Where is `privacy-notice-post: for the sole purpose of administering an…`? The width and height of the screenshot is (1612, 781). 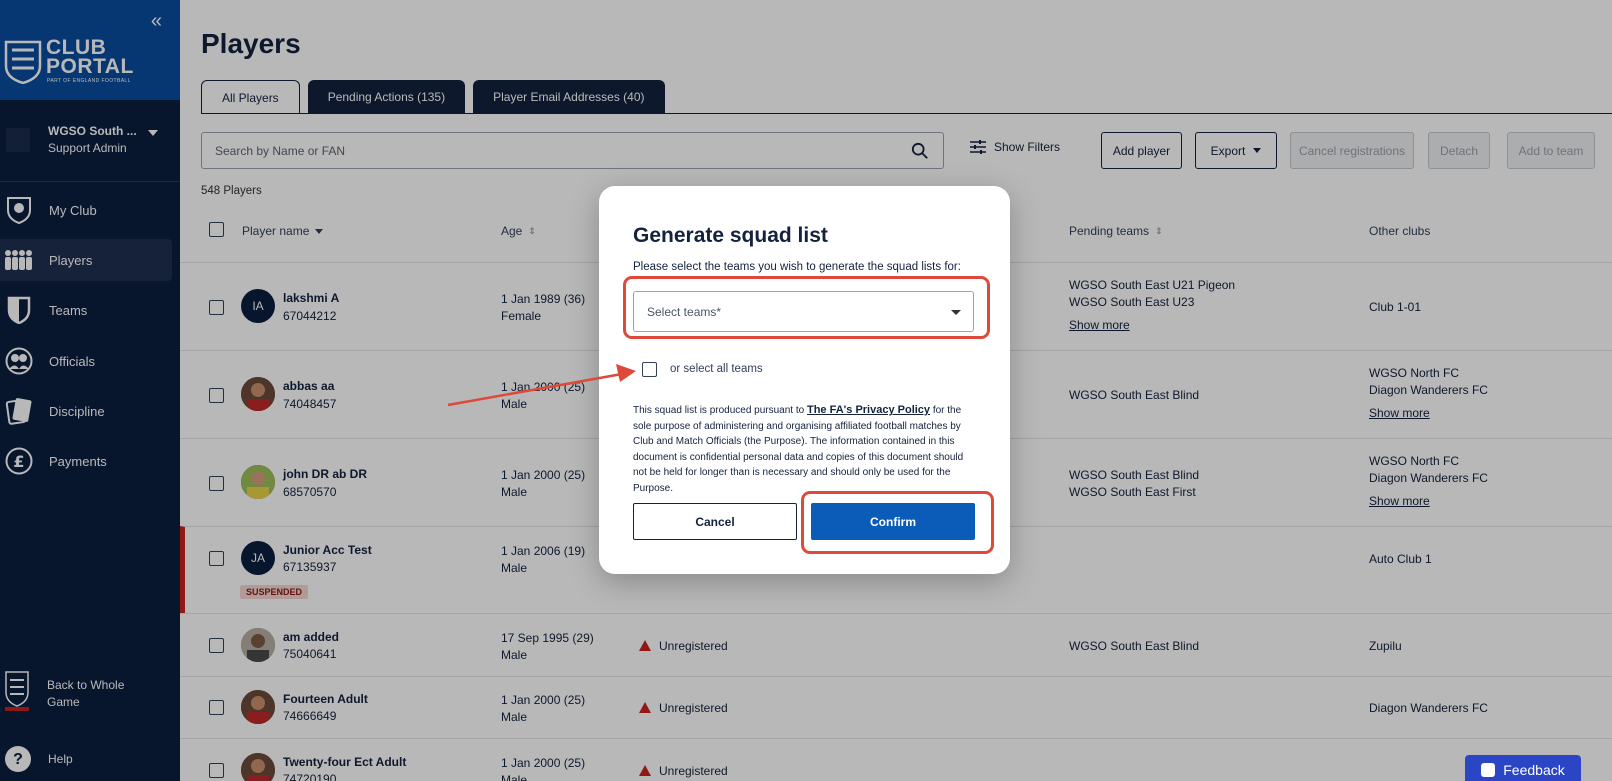
privacy-notice-post: for the sole purpose of administering an… is located at coordinates (798, 449).